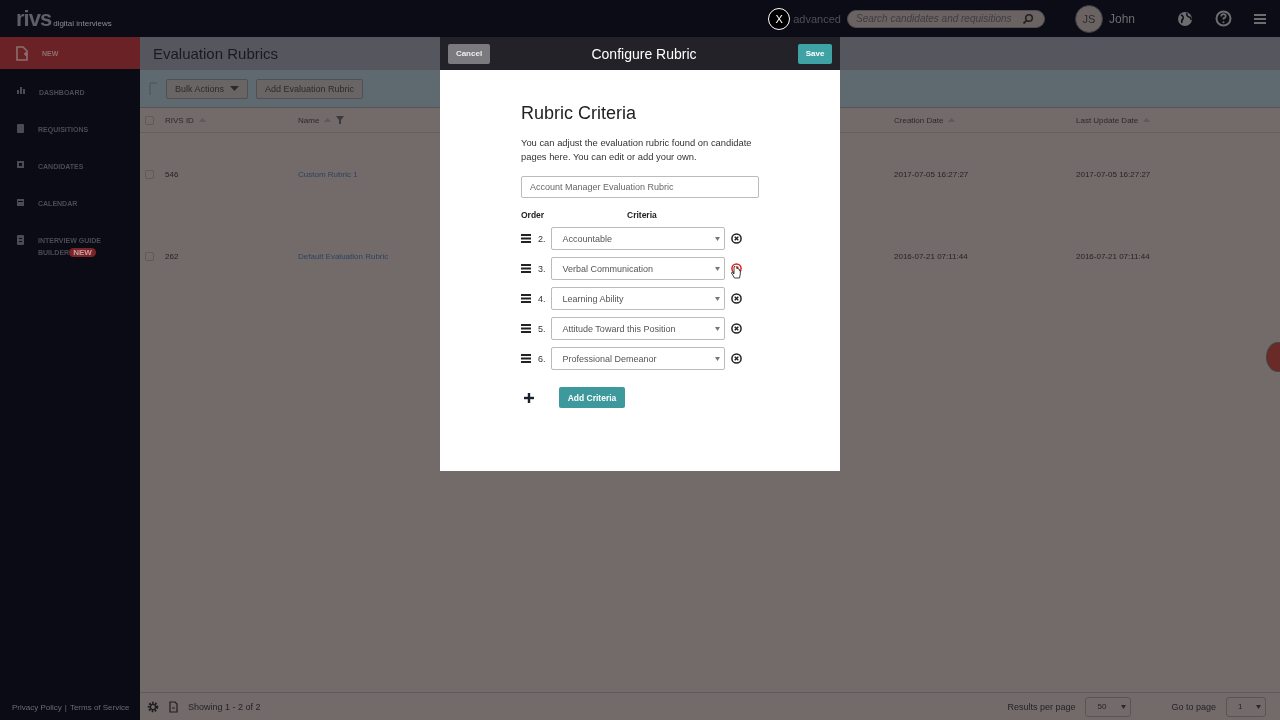  I want to click on table-cell-text: 262, so click(172, 256).